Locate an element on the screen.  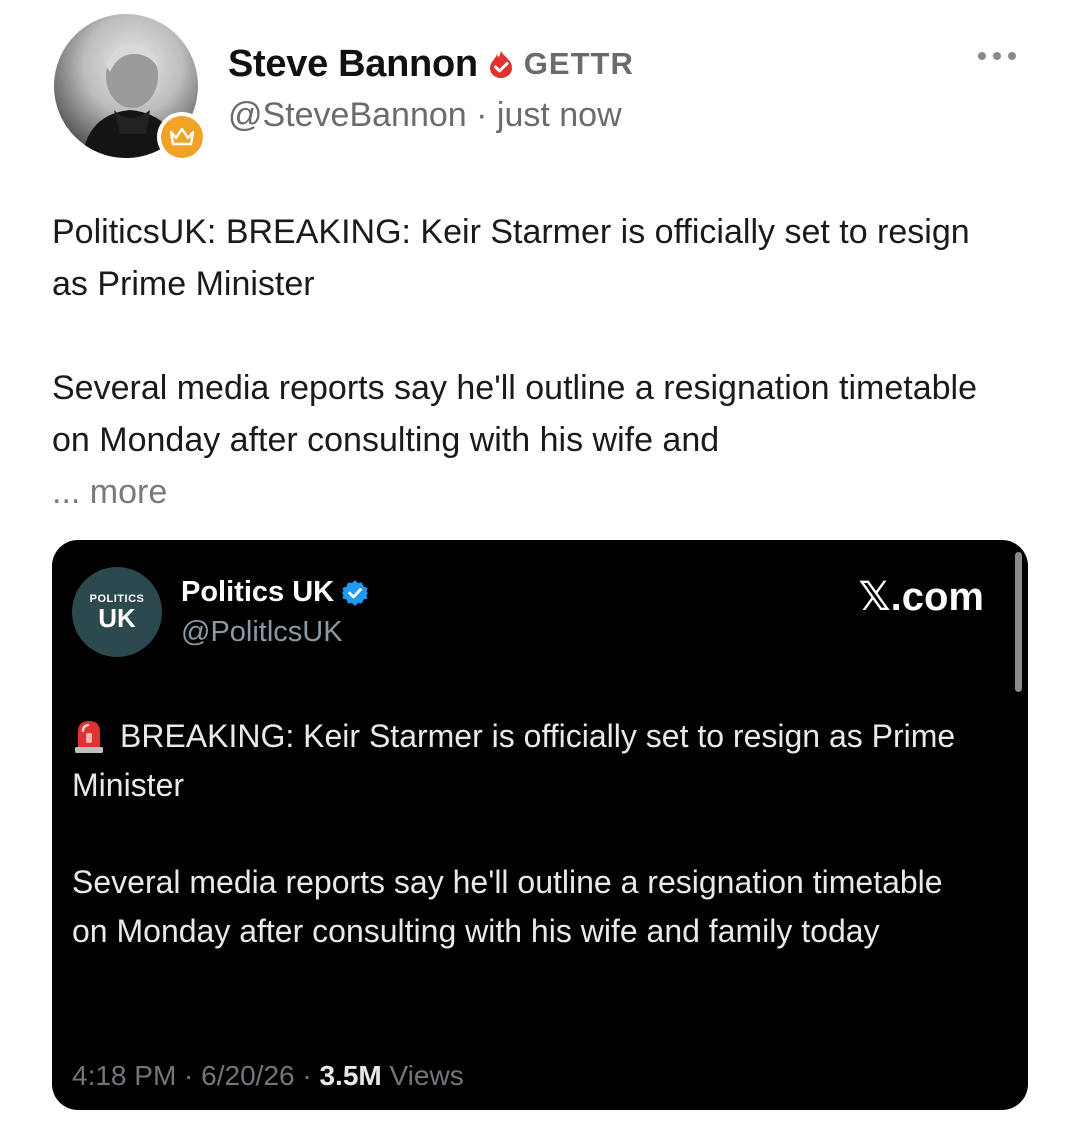
author-handle-row: @SteveBannon · just now is located at coordinates (425, 115).